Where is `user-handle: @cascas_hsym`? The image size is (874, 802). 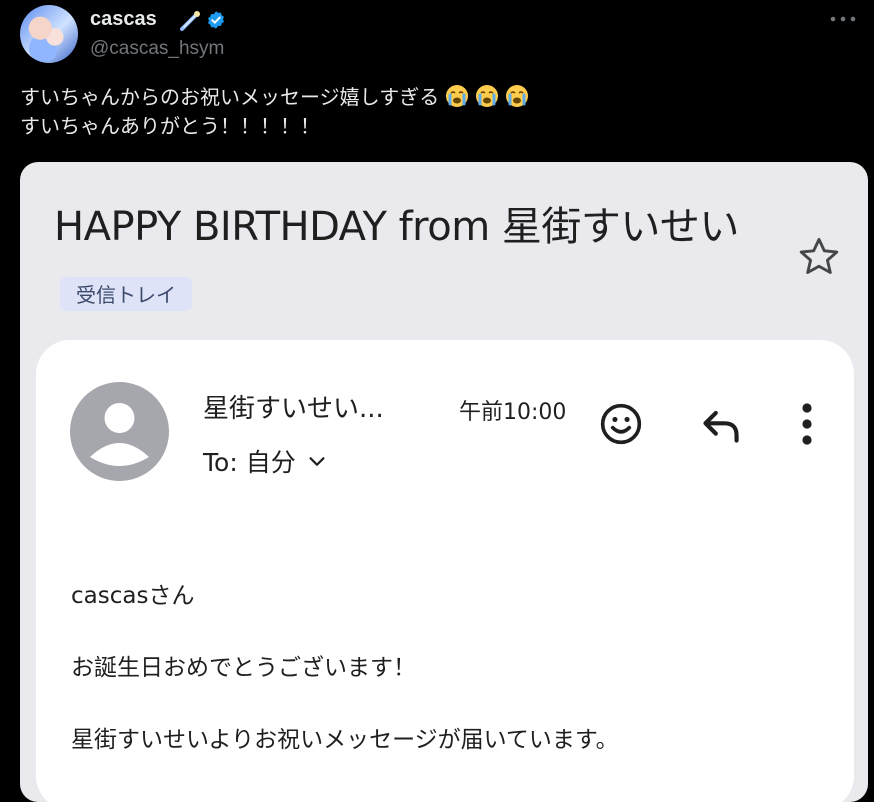
user-handle: @cascas_hsym is located at coordinates (157, 49).